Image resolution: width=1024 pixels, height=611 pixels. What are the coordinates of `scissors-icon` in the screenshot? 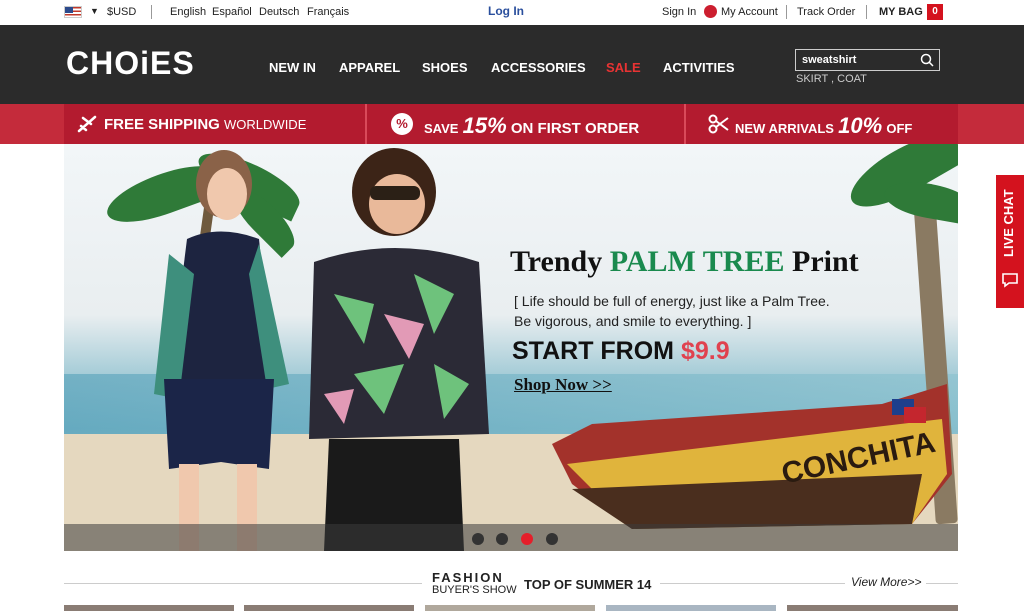 It's located at (718, 124).